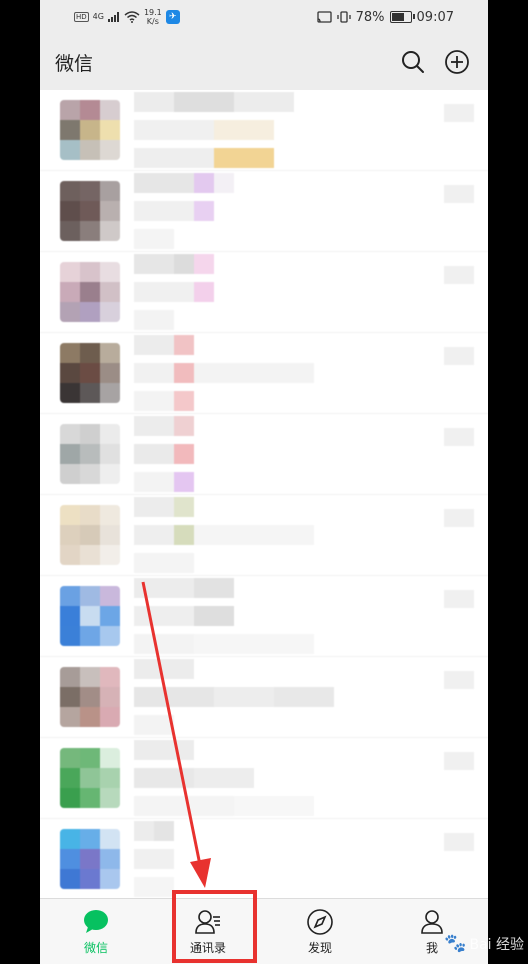 The width and height of the screenshot is (528, 964). Describe the element at coordinates (496, 944) in the screenshot. I see `watermark-text: Bai 经验` at that location.